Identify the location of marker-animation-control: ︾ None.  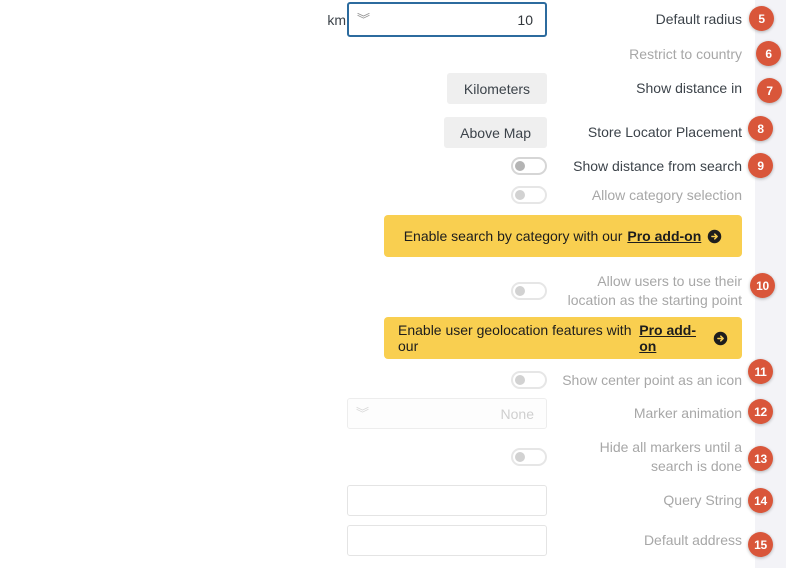
(355, 413).